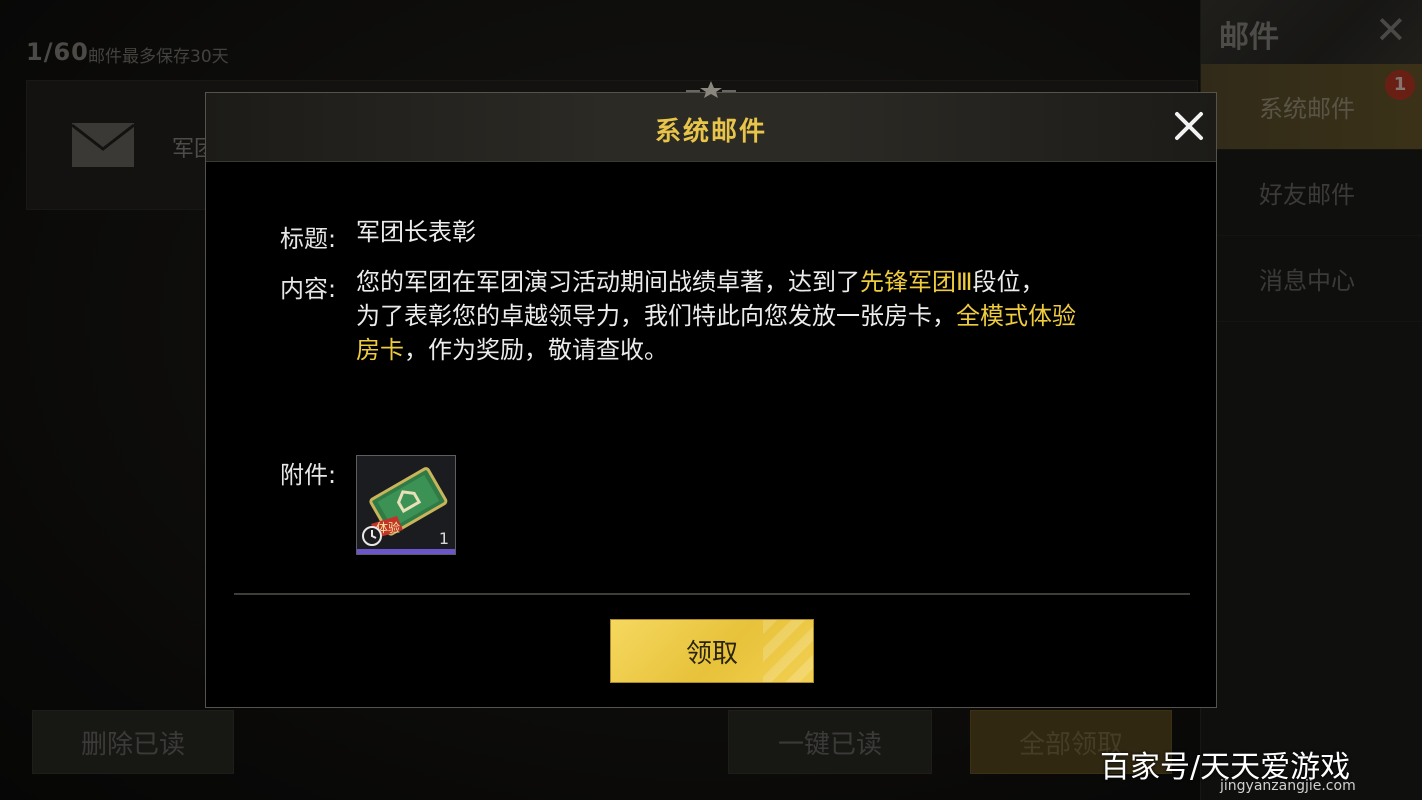 The height and width of the screenshot is (800, 1422). I want to click on dialog-header: 系统邮件, so click(711, 121).